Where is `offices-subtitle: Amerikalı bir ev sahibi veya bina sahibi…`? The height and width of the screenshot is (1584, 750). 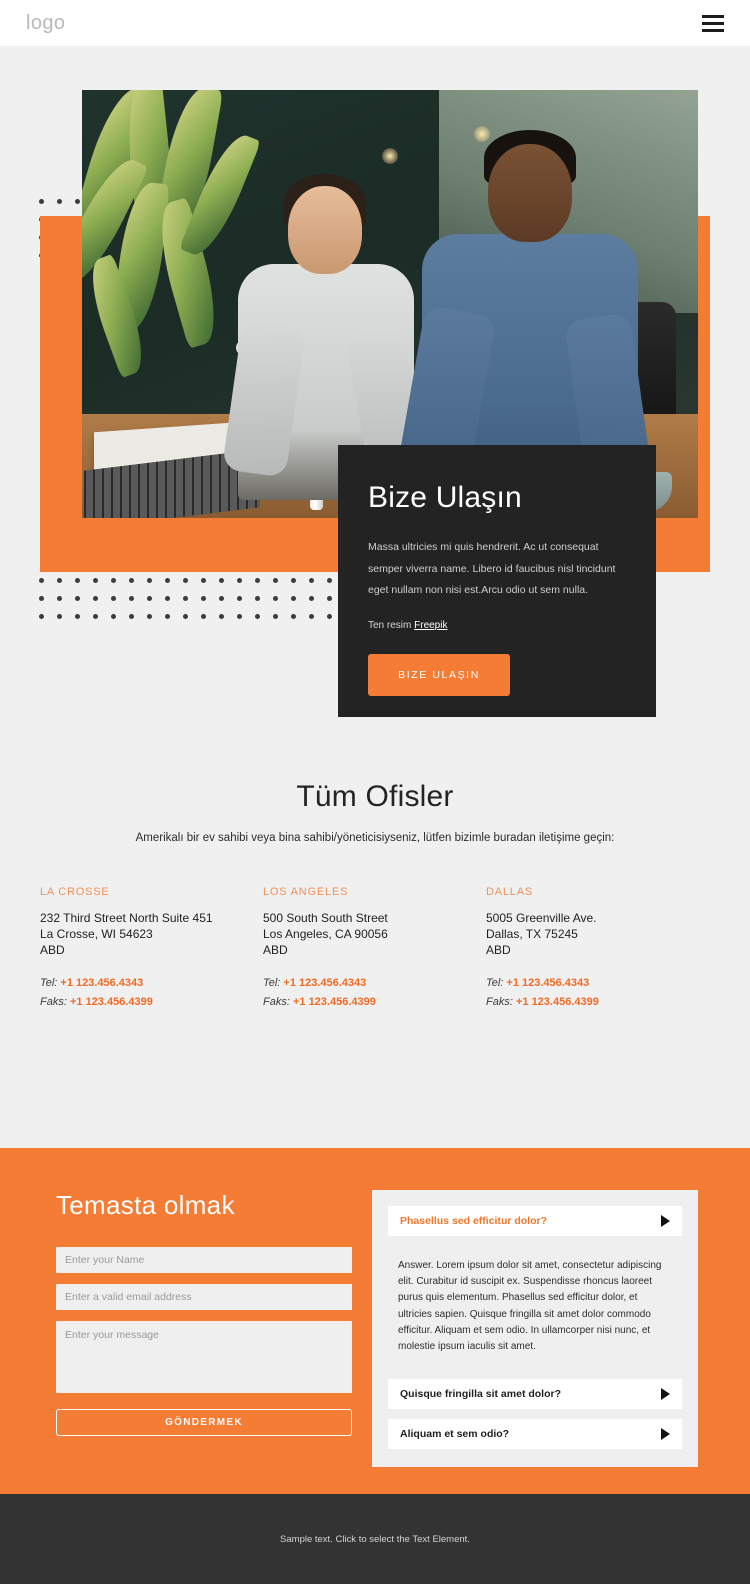
offices-subtitle: Amerikalı bir ev sahibi veya bina sahibi… is located at coordinates (375, 838).